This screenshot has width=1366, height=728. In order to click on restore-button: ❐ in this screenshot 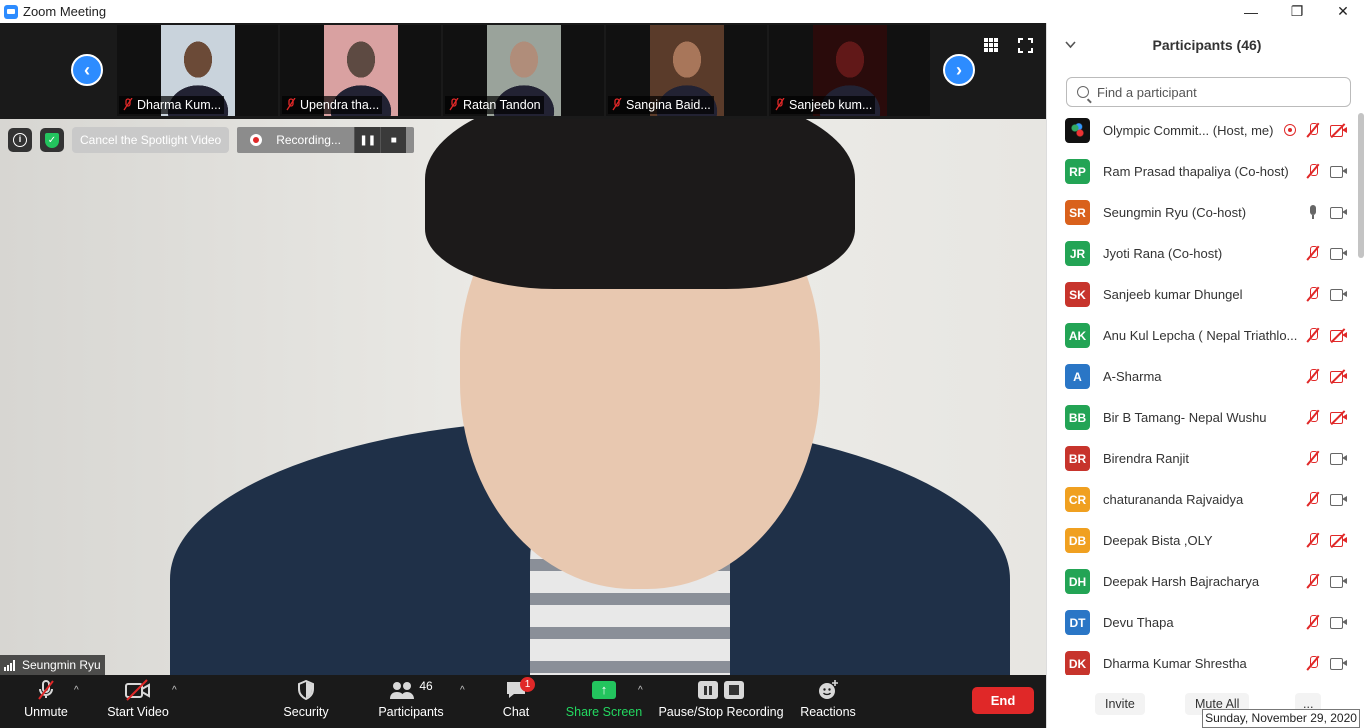, I will do `click(1297, 11)`.